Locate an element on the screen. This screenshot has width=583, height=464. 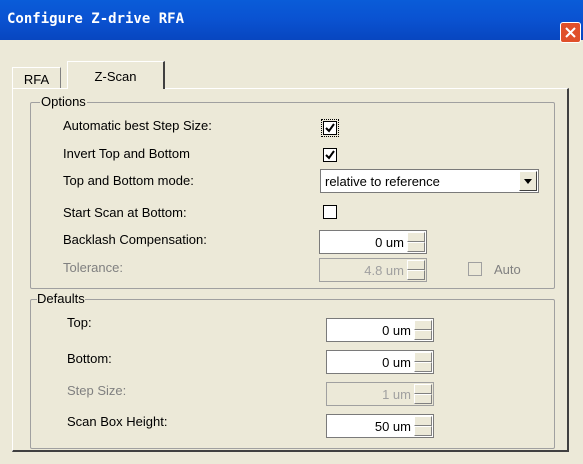
tab-rfa: RFA is located at coordinates (36, 78).